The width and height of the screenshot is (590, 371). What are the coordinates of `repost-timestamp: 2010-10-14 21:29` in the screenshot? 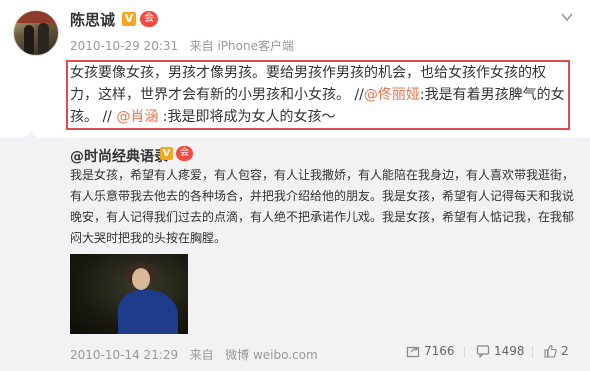 It's located at (124, 355).